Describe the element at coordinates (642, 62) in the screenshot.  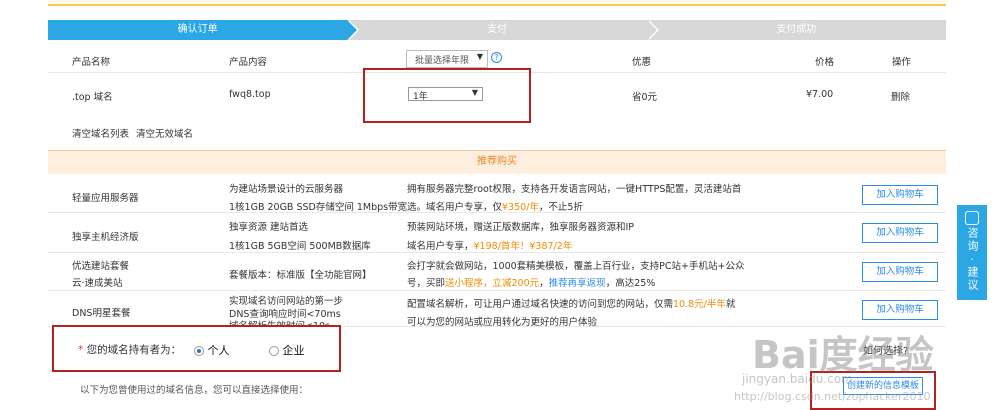
I see `col-discount: 优惠` at that location.